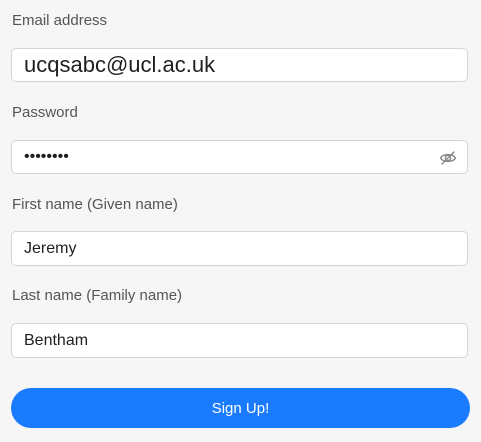  I want to click on last-name-field: Bentham, so click(239, 340).